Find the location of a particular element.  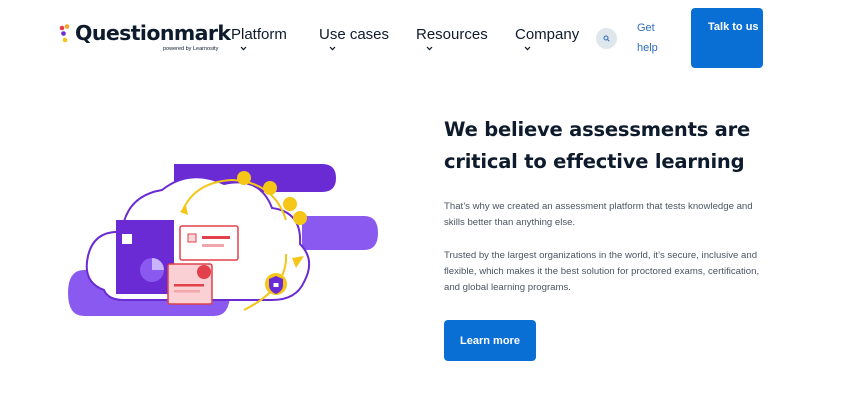

nav-platform: Platform is located at coordinates (259, 34).